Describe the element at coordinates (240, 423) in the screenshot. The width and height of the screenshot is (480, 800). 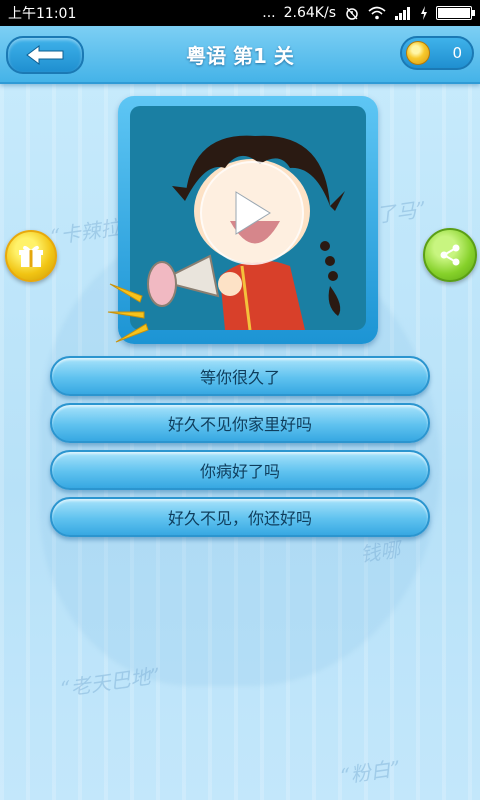
I see `answer-option-2: 好久不见你家里好吗` at that location.